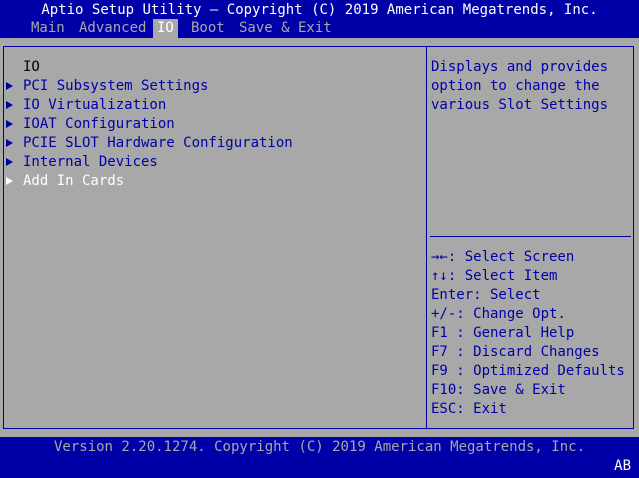  What do you see at coordinates (215, 181) in the screenshot?
I see `menu-entry-add-in-cards: Add In Cards` at bounding box center [215, 181].